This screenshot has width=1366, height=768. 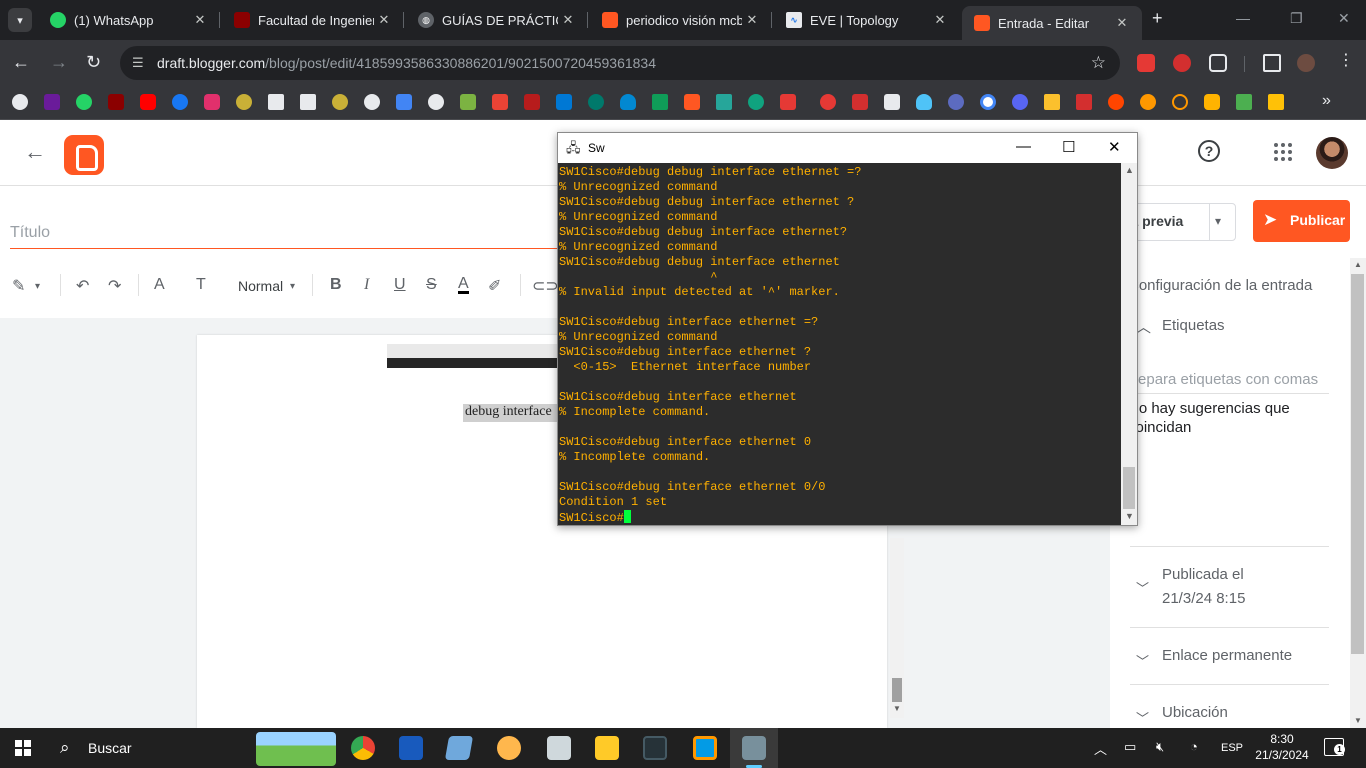 I want to click on bookmark-blogger-icon, so click(x=692, y=102).